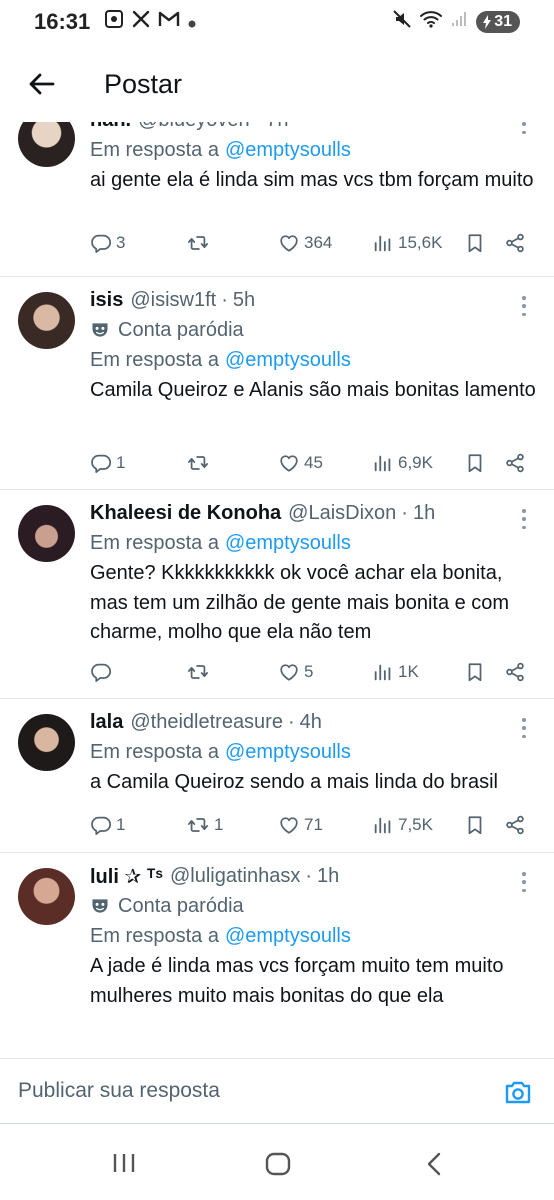 The image size is (554, 1200). What do you see at coordinates (121, 242) in the screenshot?
I see `reply-count: 3` at bounding box center [121, 242].